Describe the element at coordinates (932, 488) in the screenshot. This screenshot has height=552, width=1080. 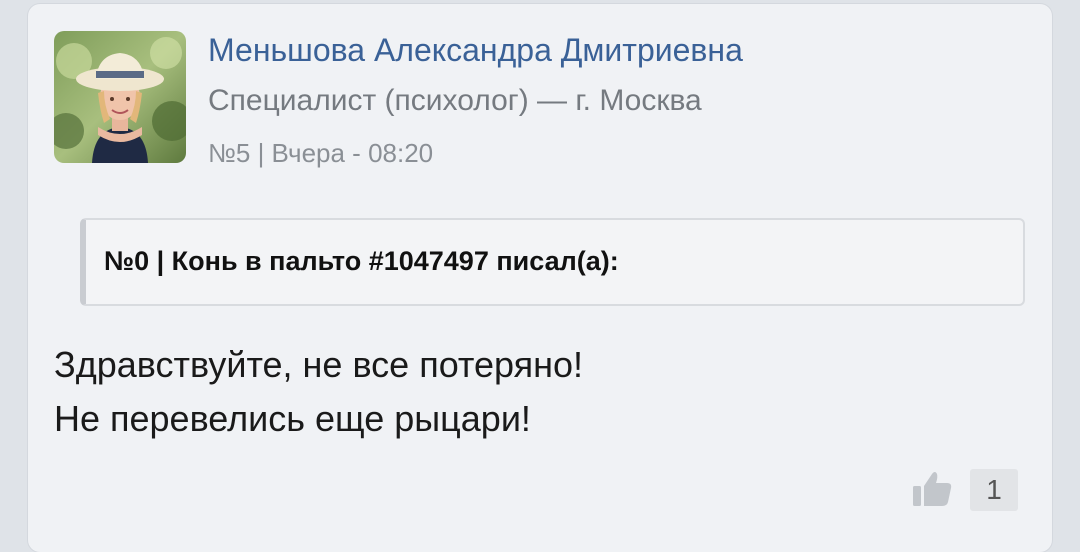
I see `thumbs-up-icon` at that location.